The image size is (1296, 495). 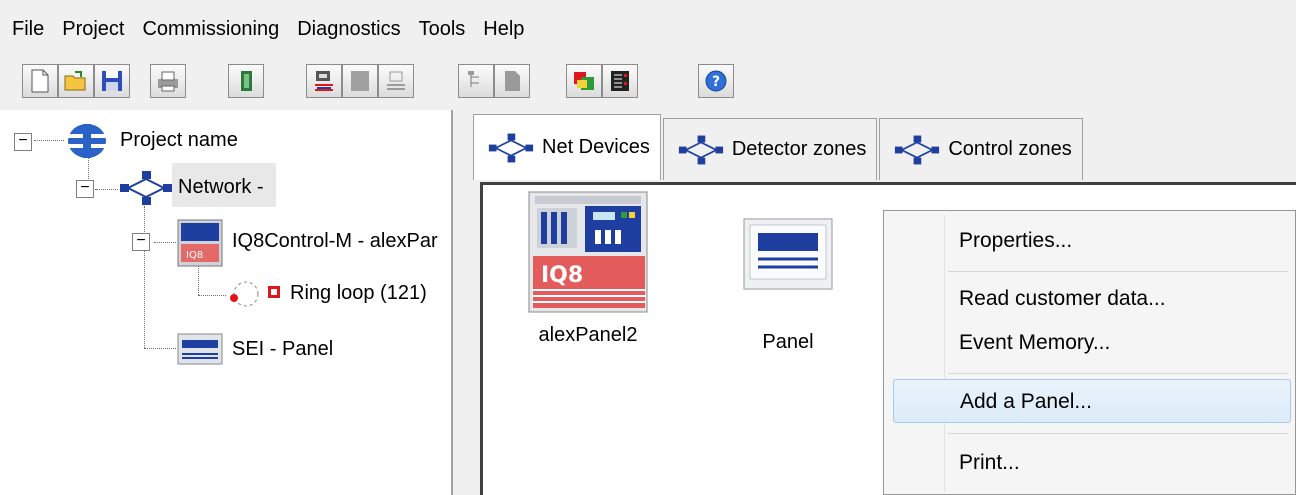 I want to click on collapse-root-expander: −, so click(x=23, y=142).